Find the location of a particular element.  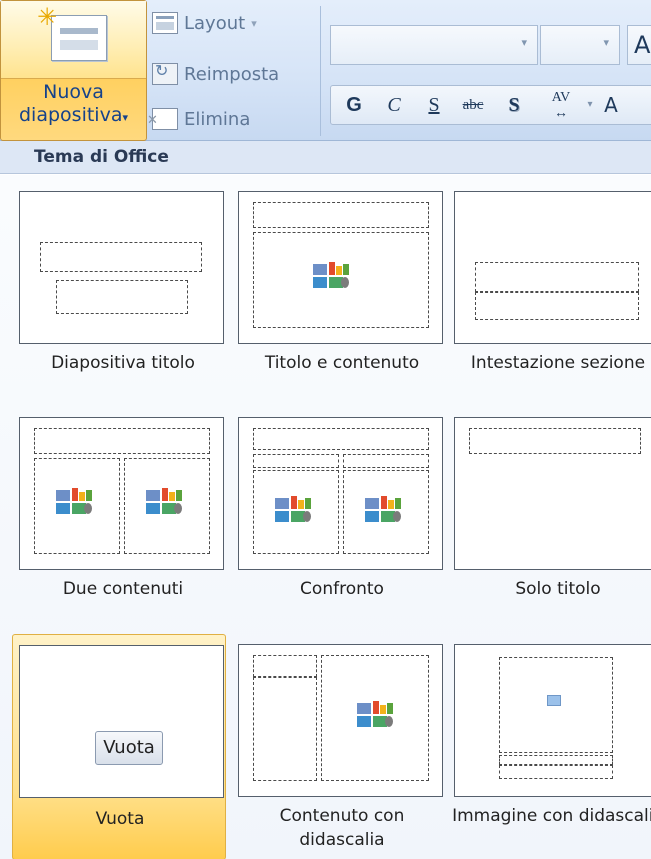

new-slide-button: ✳ Nuova diapositiva▾ is located at coordinates (73, 70).